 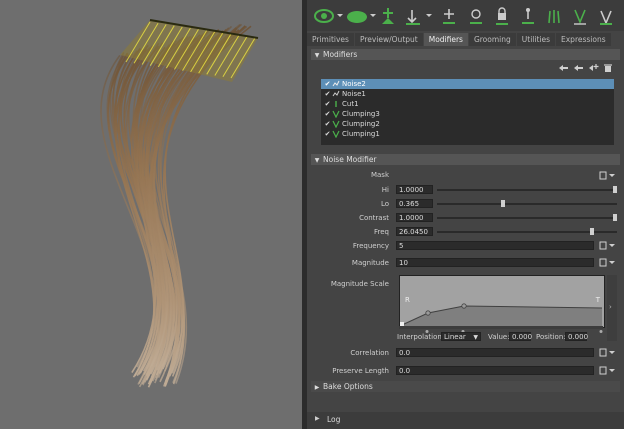 I want to click on modifiers-section-title: Modifiers, so click(x=340, y=54).